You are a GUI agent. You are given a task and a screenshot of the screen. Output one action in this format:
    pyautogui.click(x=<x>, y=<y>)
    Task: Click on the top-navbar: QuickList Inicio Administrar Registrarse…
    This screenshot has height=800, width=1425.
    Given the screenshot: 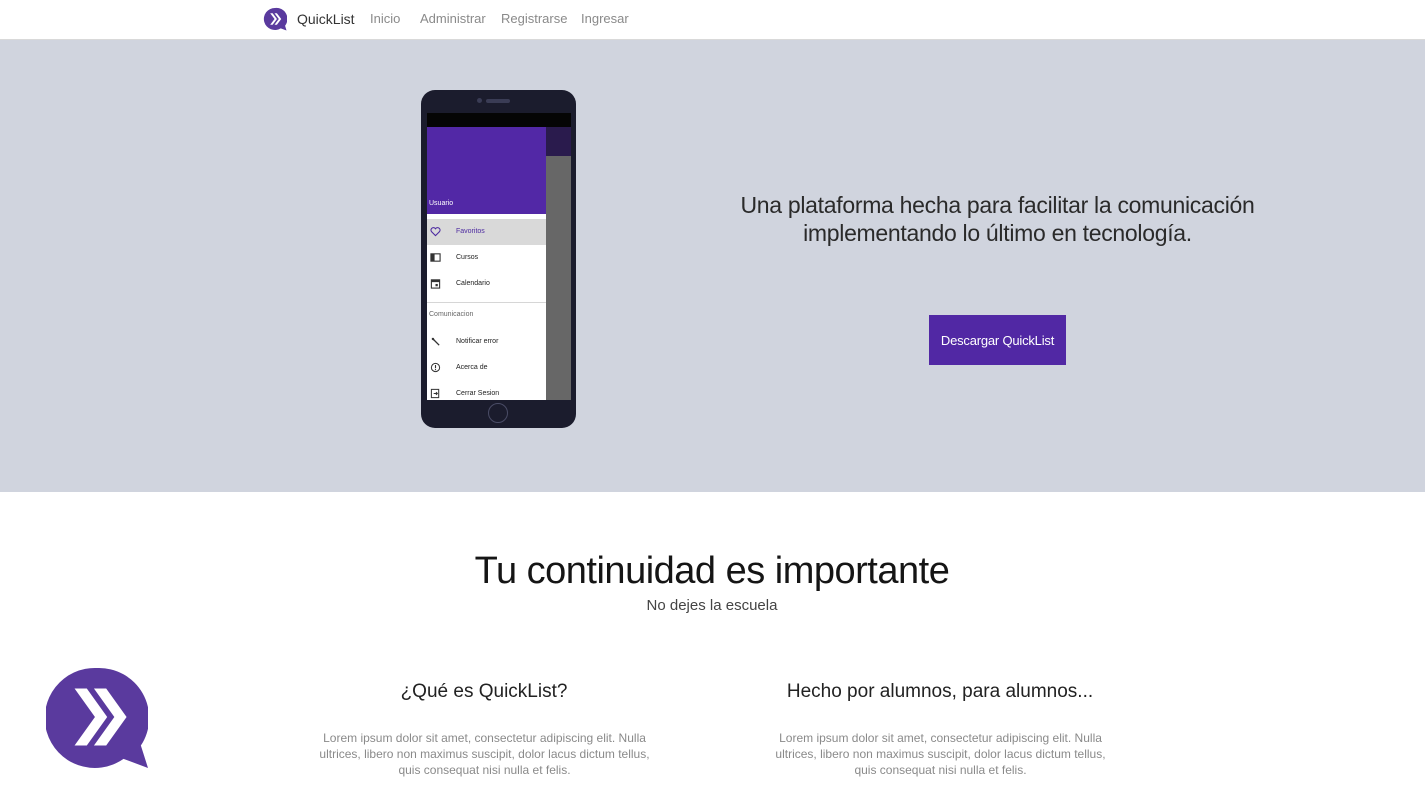 What is the action you would take?
    pyautogui.click(x=712, y=20)
    